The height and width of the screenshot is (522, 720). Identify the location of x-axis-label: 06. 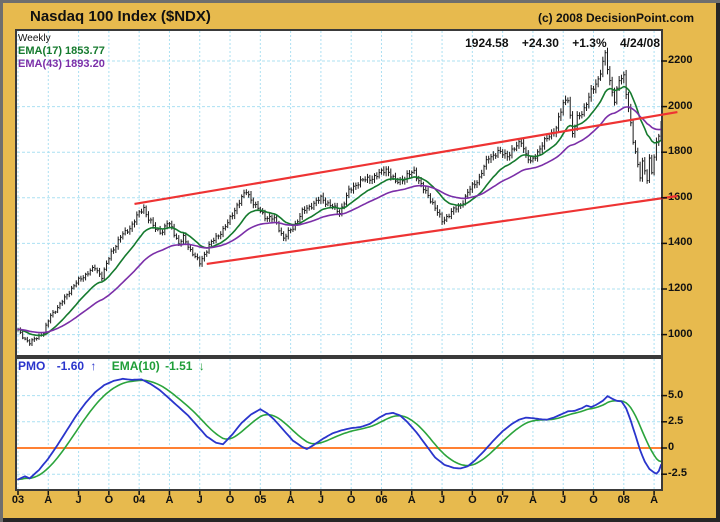
(381, 500).